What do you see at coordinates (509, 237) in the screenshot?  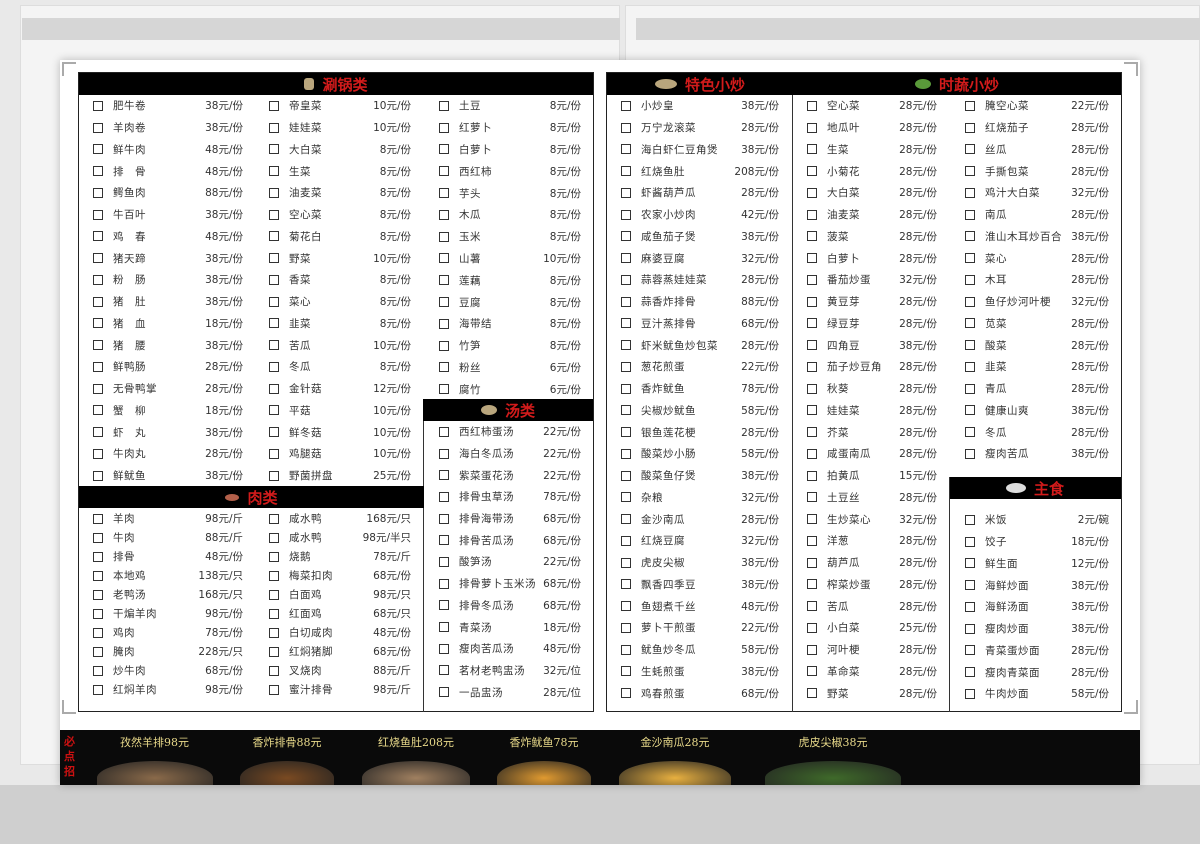 I see `menu-item: 玉米 8元/份` at bounding box center [509, 237].